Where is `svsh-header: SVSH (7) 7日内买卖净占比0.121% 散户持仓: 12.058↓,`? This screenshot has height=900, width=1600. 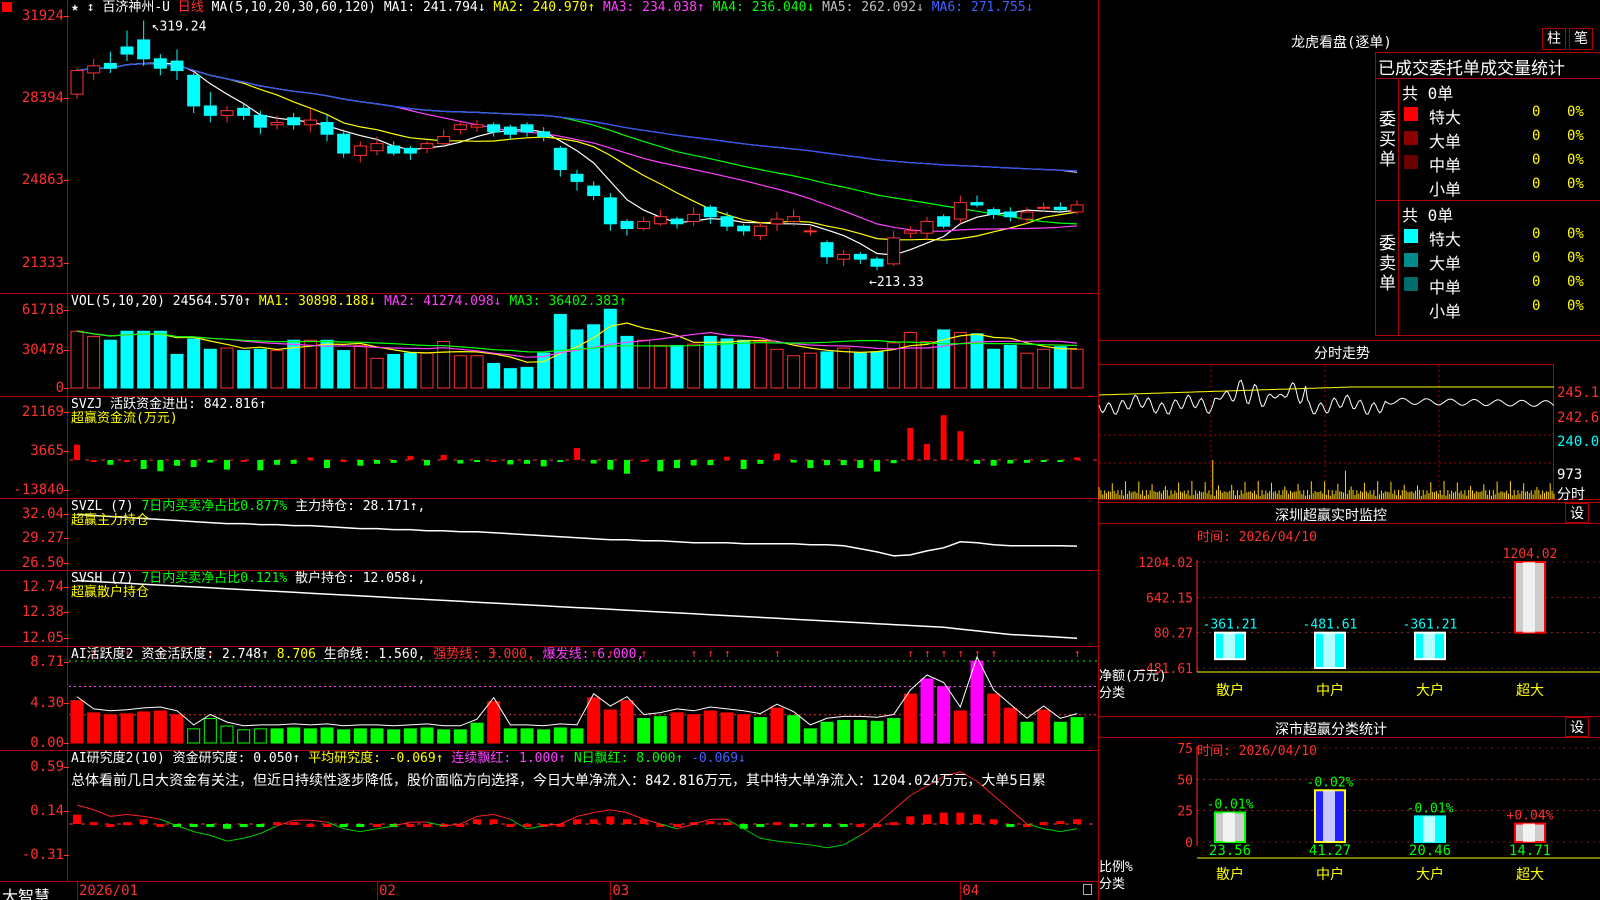
svsh-header: SVSH (7) 7日内买卖净占比0.121% 散户持仓: 12.058↓, is located at coordinates (248, 579).